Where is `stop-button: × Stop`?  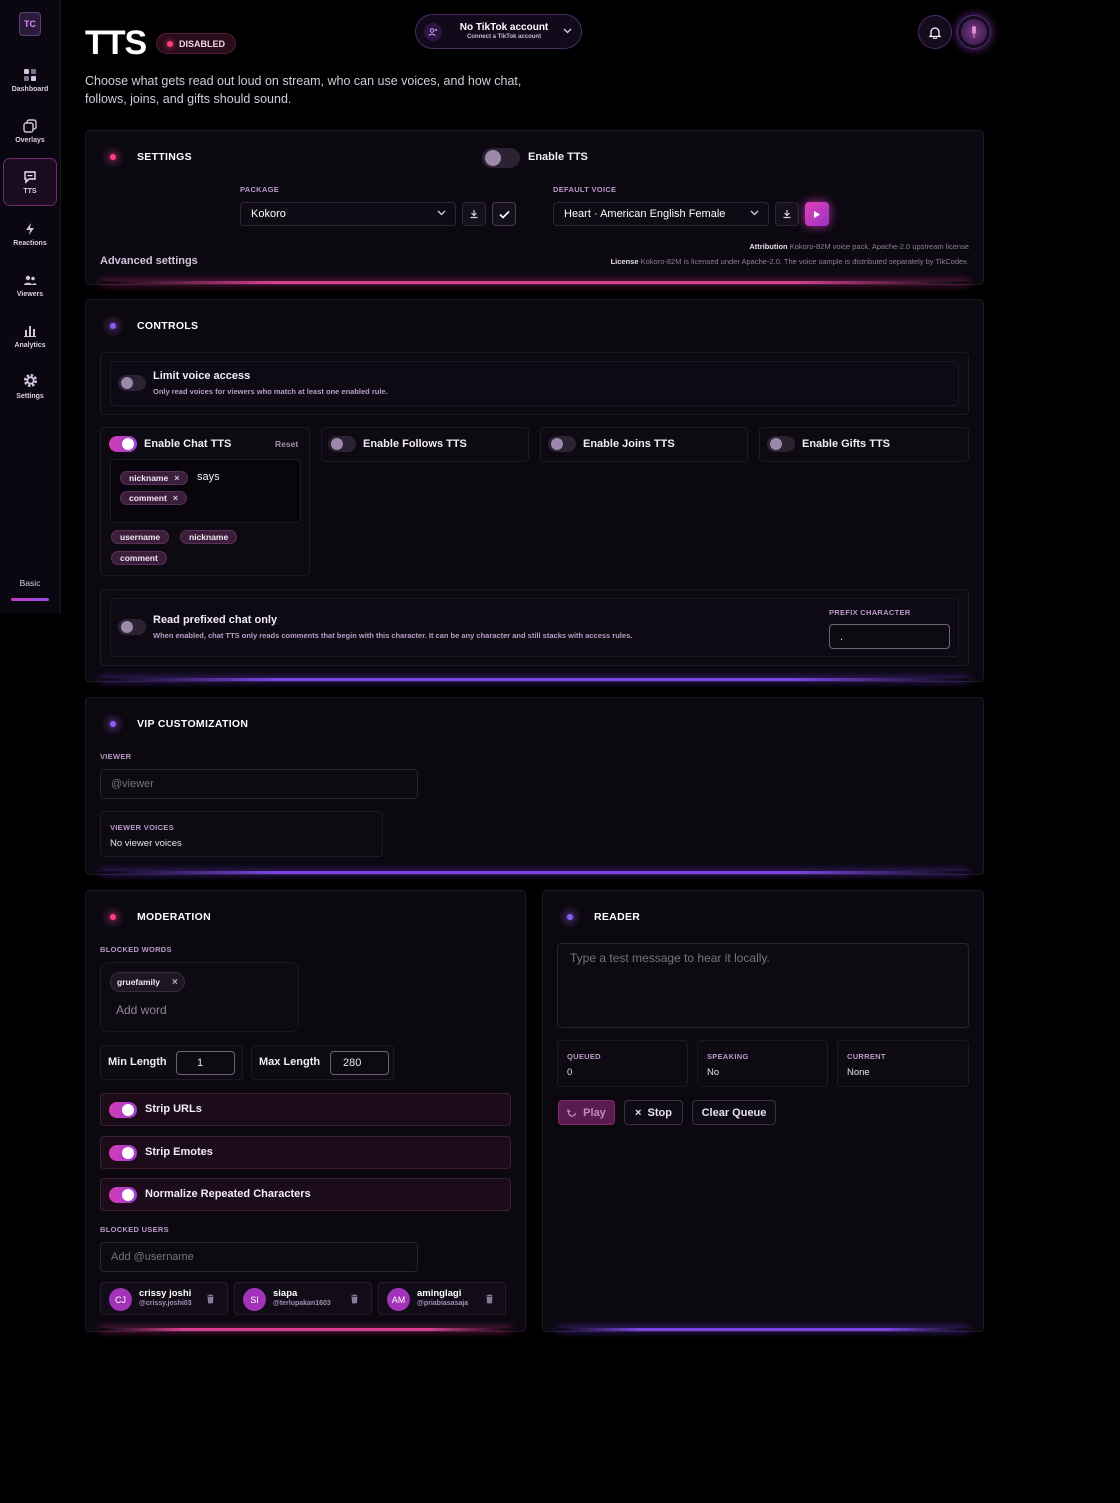 stop-button: × Stop is located at coordinates (653, 1112).